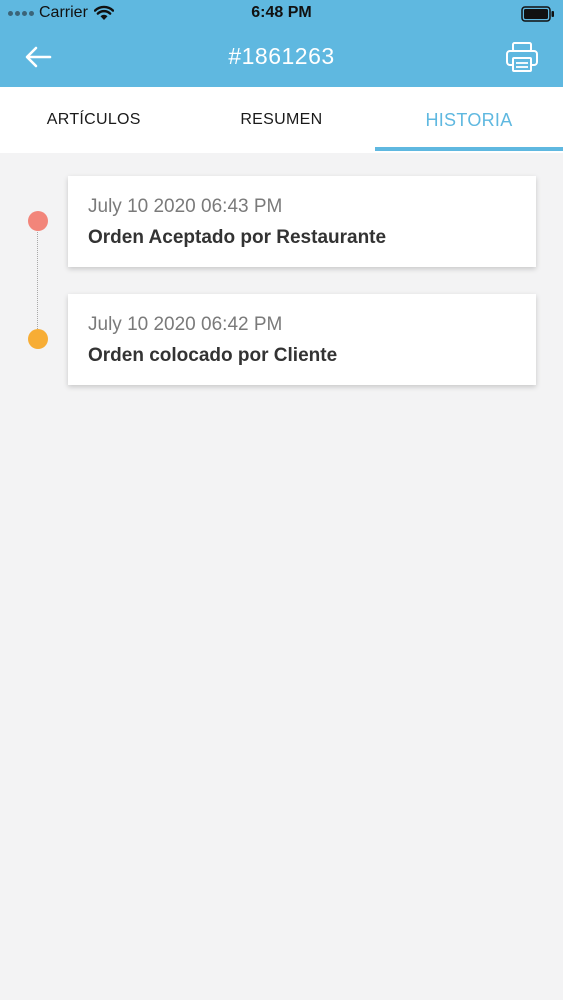 Image resolution: width=563 pixels, height=1000 pixels. I want to click on tab-historia: HISTORIA, so click(469, 120).